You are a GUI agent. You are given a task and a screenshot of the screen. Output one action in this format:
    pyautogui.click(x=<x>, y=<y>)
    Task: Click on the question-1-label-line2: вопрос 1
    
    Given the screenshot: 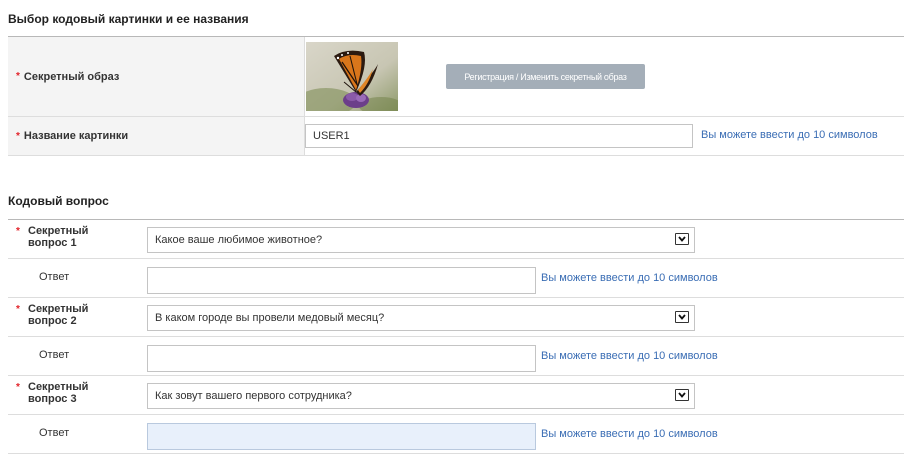 What is the action you would take?
    pyautogui.click(x=52, y=243)
    